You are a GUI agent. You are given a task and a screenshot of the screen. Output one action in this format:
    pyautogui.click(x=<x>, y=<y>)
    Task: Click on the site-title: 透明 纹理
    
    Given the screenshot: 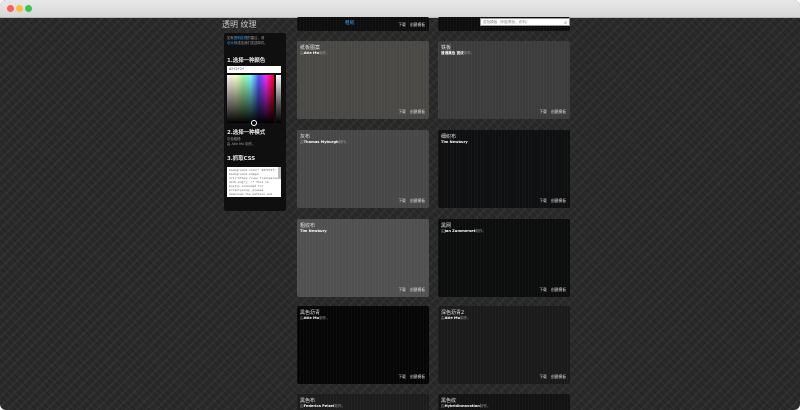 What is the action you would take?
    pyautogui.click(x=239, y=24)
    